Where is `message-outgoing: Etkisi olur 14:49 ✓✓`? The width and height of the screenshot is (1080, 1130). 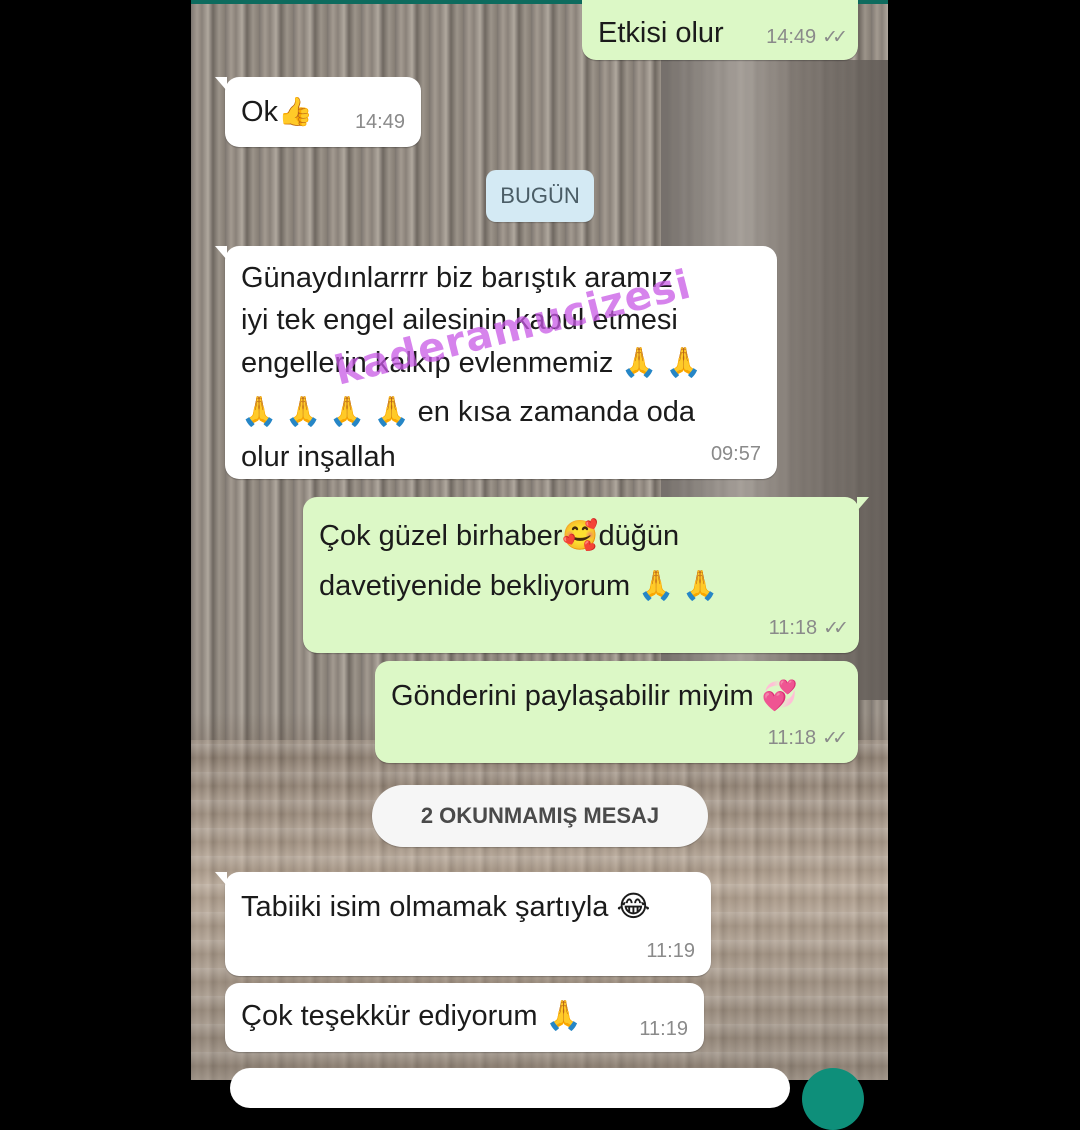
message-outgoing: Etkisi olur 14:49 ✓✓ is located at coordinates (720, 30).